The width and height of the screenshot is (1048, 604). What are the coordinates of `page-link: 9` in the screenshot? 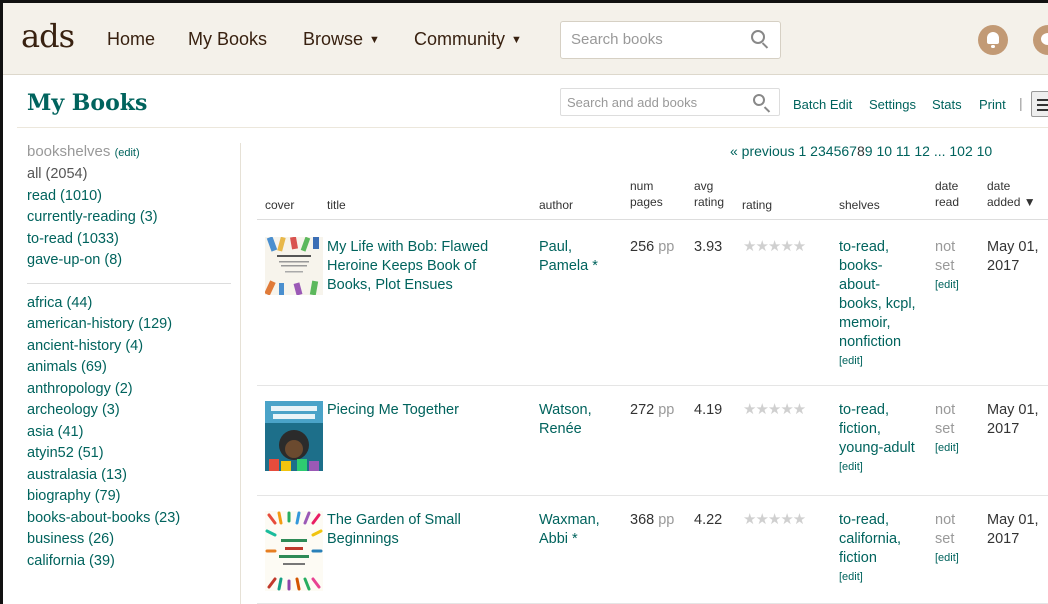 It's located at (869, 151).